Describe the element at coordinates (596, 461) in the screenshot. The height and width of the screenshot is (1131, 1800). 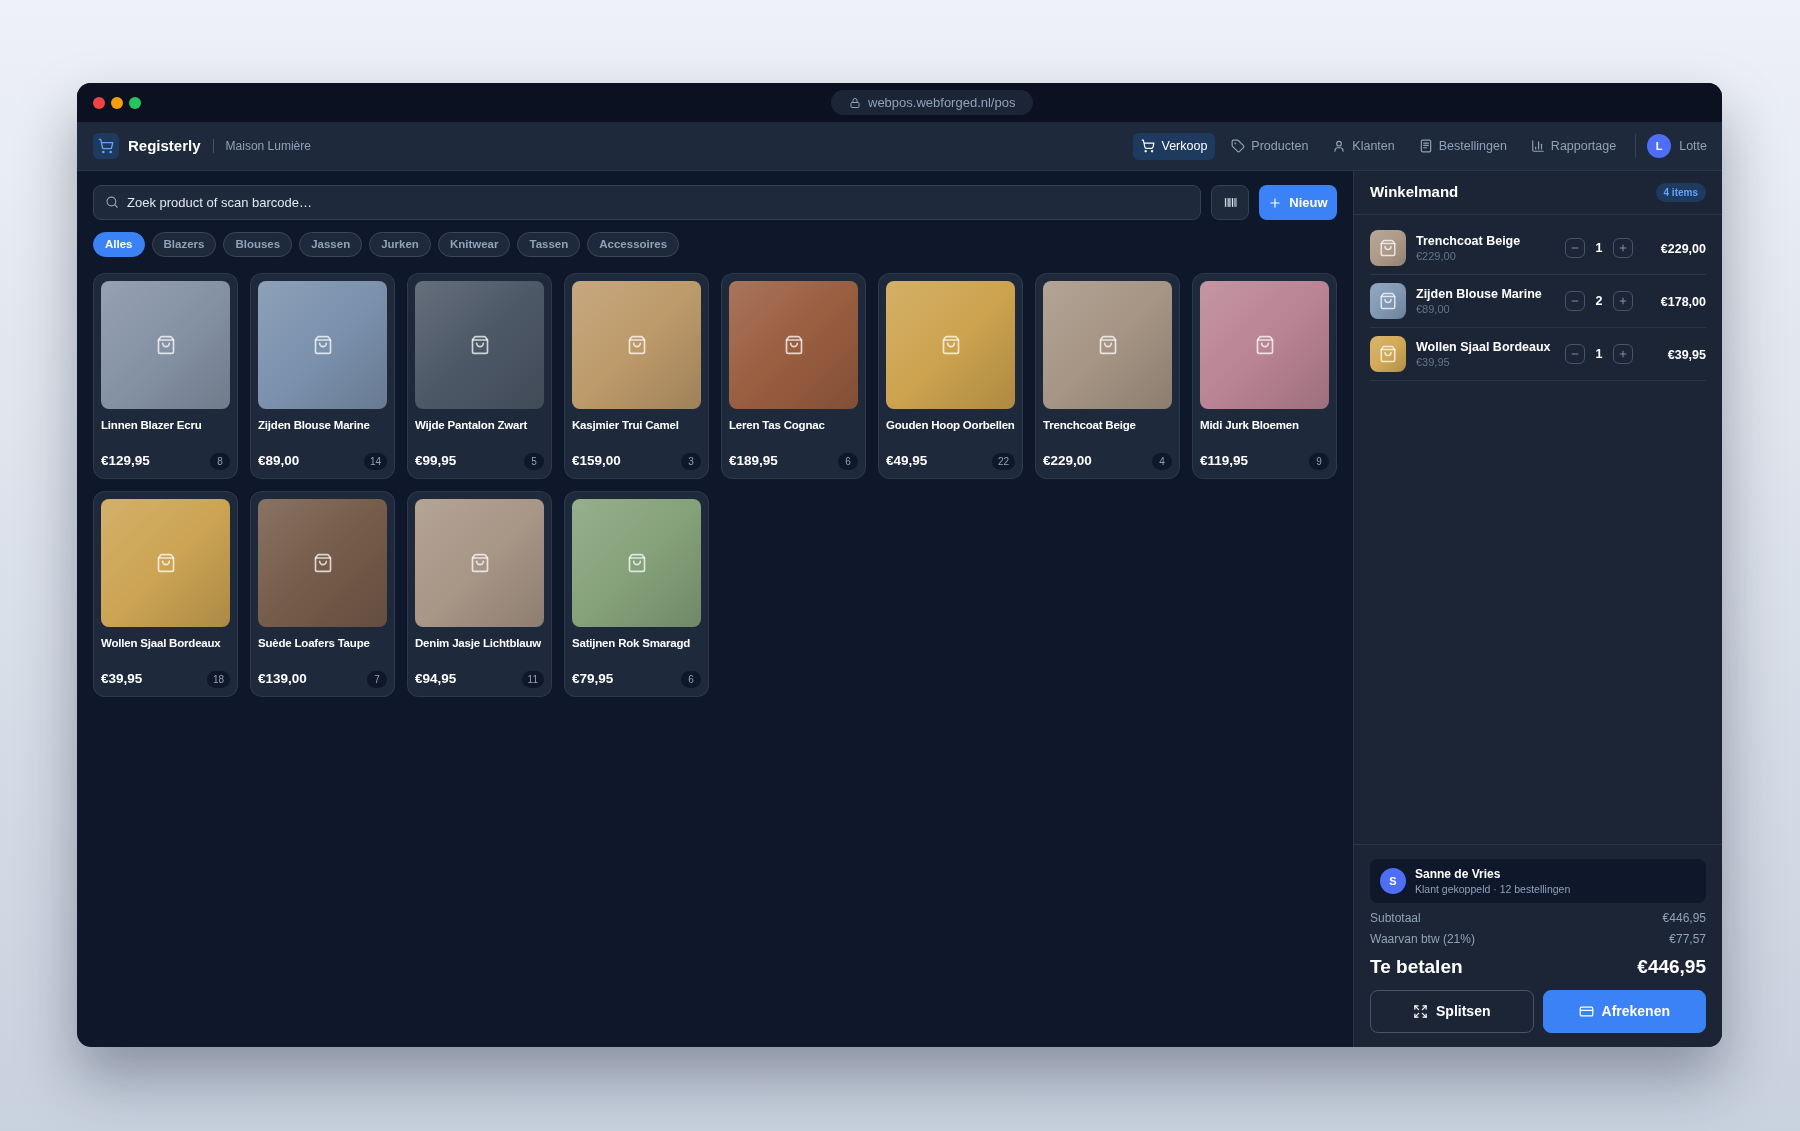
I see `product-price: €159,00` at that location.